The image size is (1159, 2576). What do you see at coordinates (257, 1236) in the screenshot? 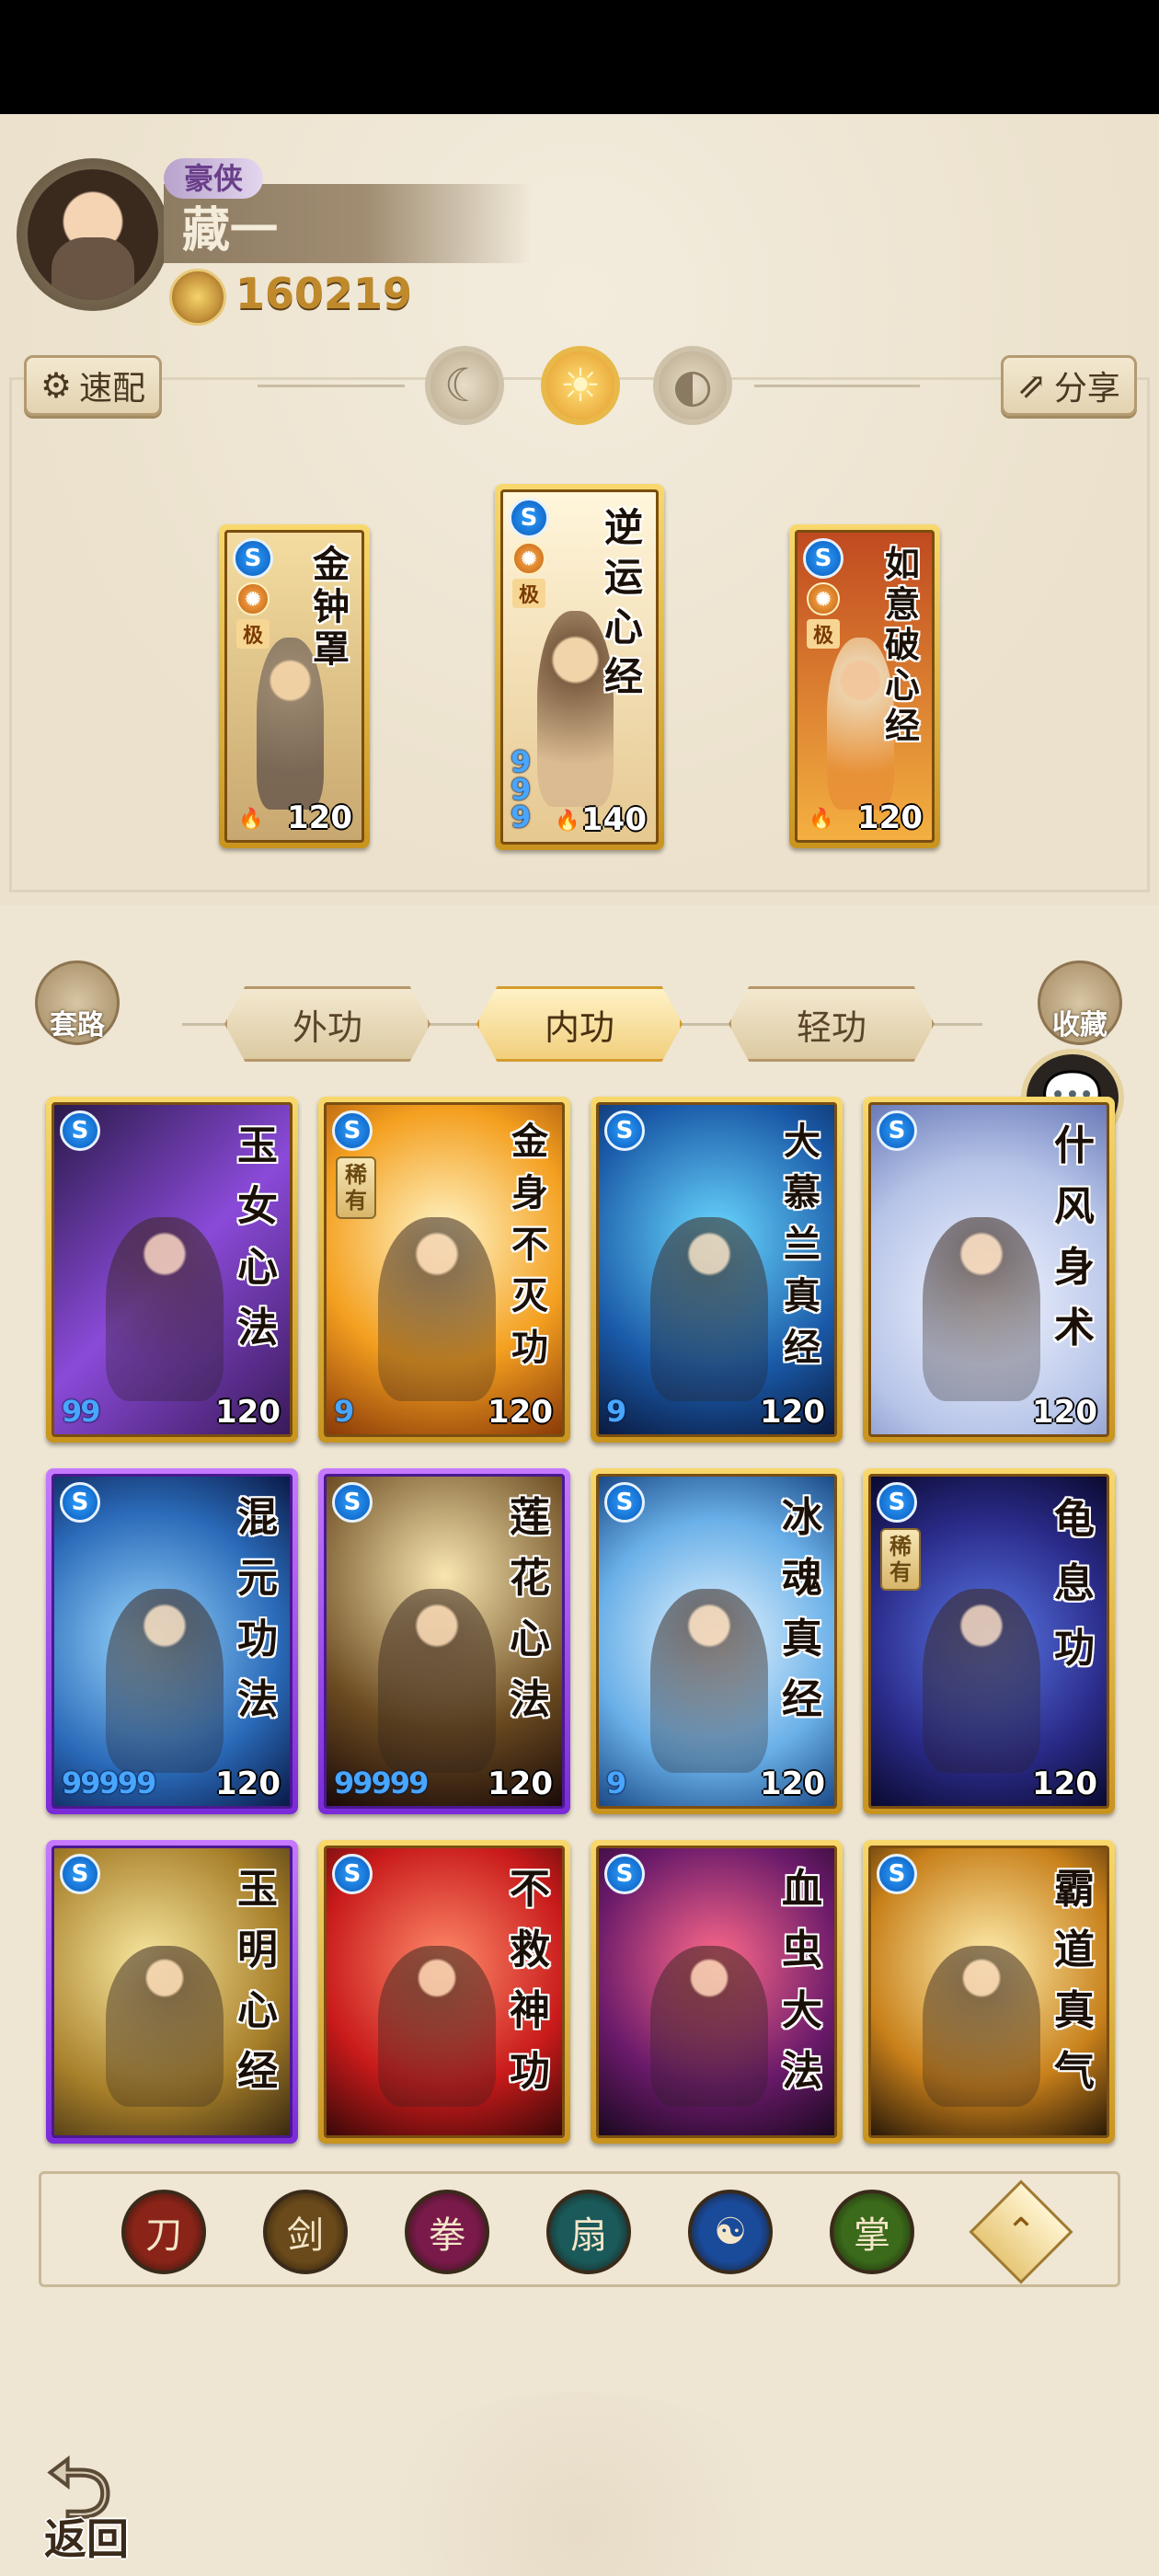
I see `card-title: 玉女心法` at bounding box center [257, 1236].